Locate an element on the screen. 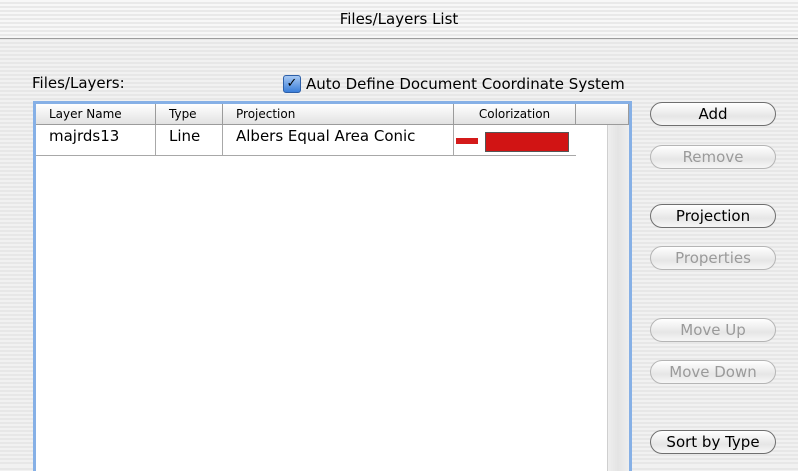 The width and height of the screenshot is (798, 471). remove-button: Remove is located at coordinates (713, 157).